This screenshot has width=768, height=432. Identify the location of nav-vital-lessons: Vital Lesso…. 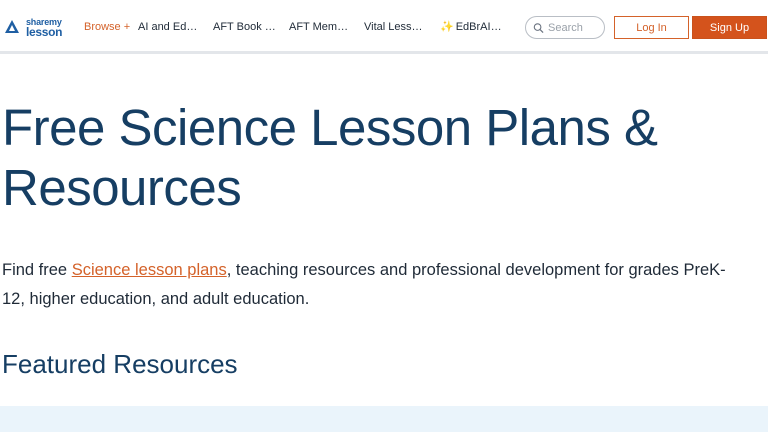
(395, 27).